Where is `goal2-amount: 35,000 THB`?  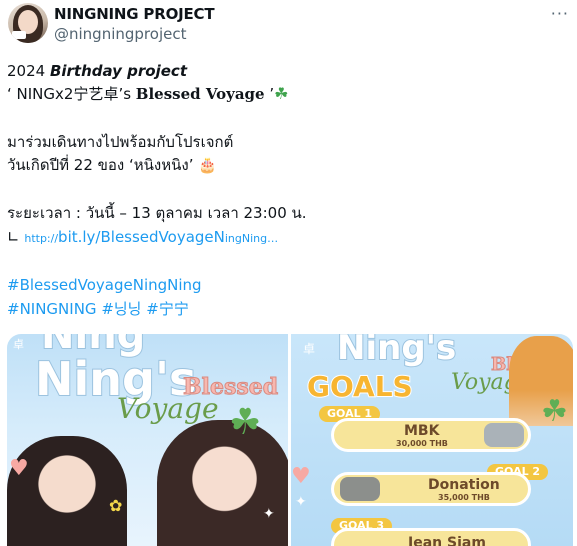 goal2-amount: 35,000 THB is located at coordinates (464, 497).